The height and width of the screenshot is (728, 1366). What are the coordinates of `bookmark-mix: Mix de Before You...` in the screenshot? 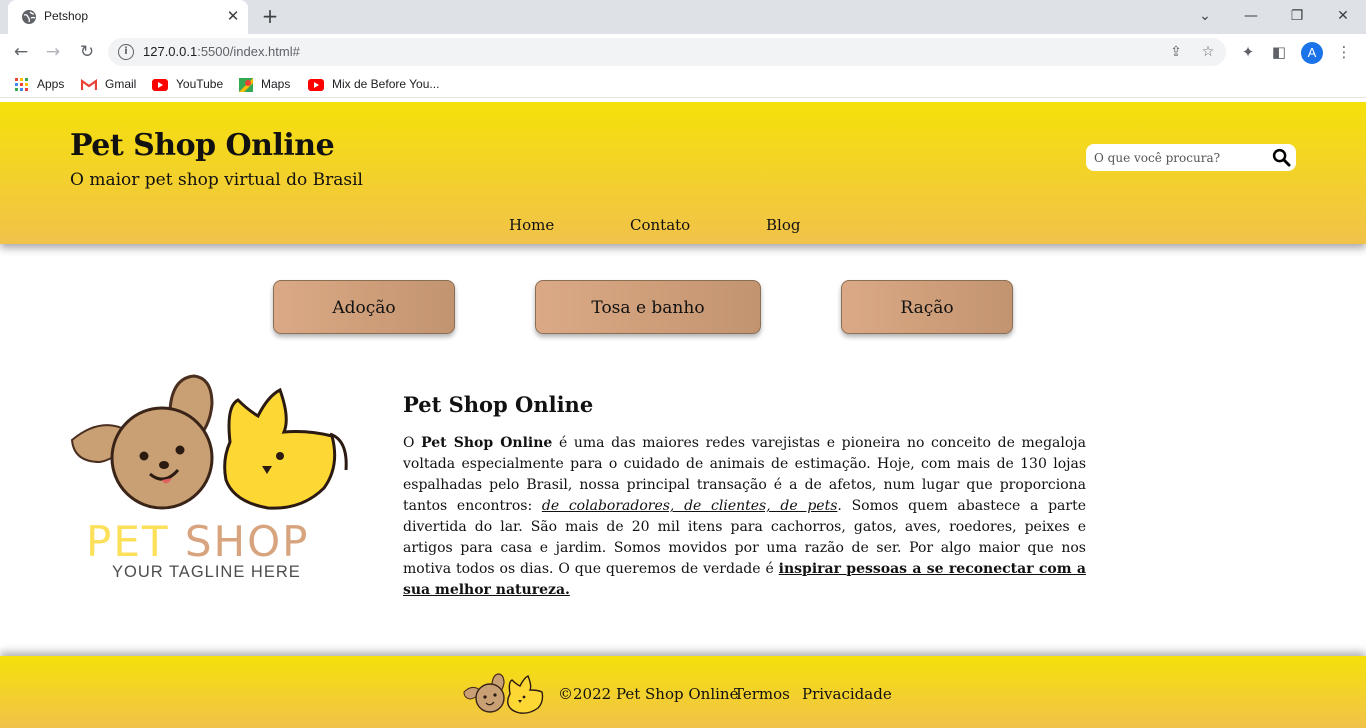 It's located at (373, 84).